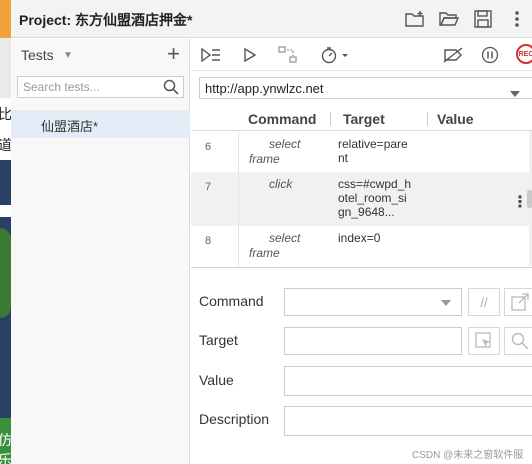  What do you see at coordinates (408, 381) in the screenshot?
I see `value-input` at bounding box center [408, 381].